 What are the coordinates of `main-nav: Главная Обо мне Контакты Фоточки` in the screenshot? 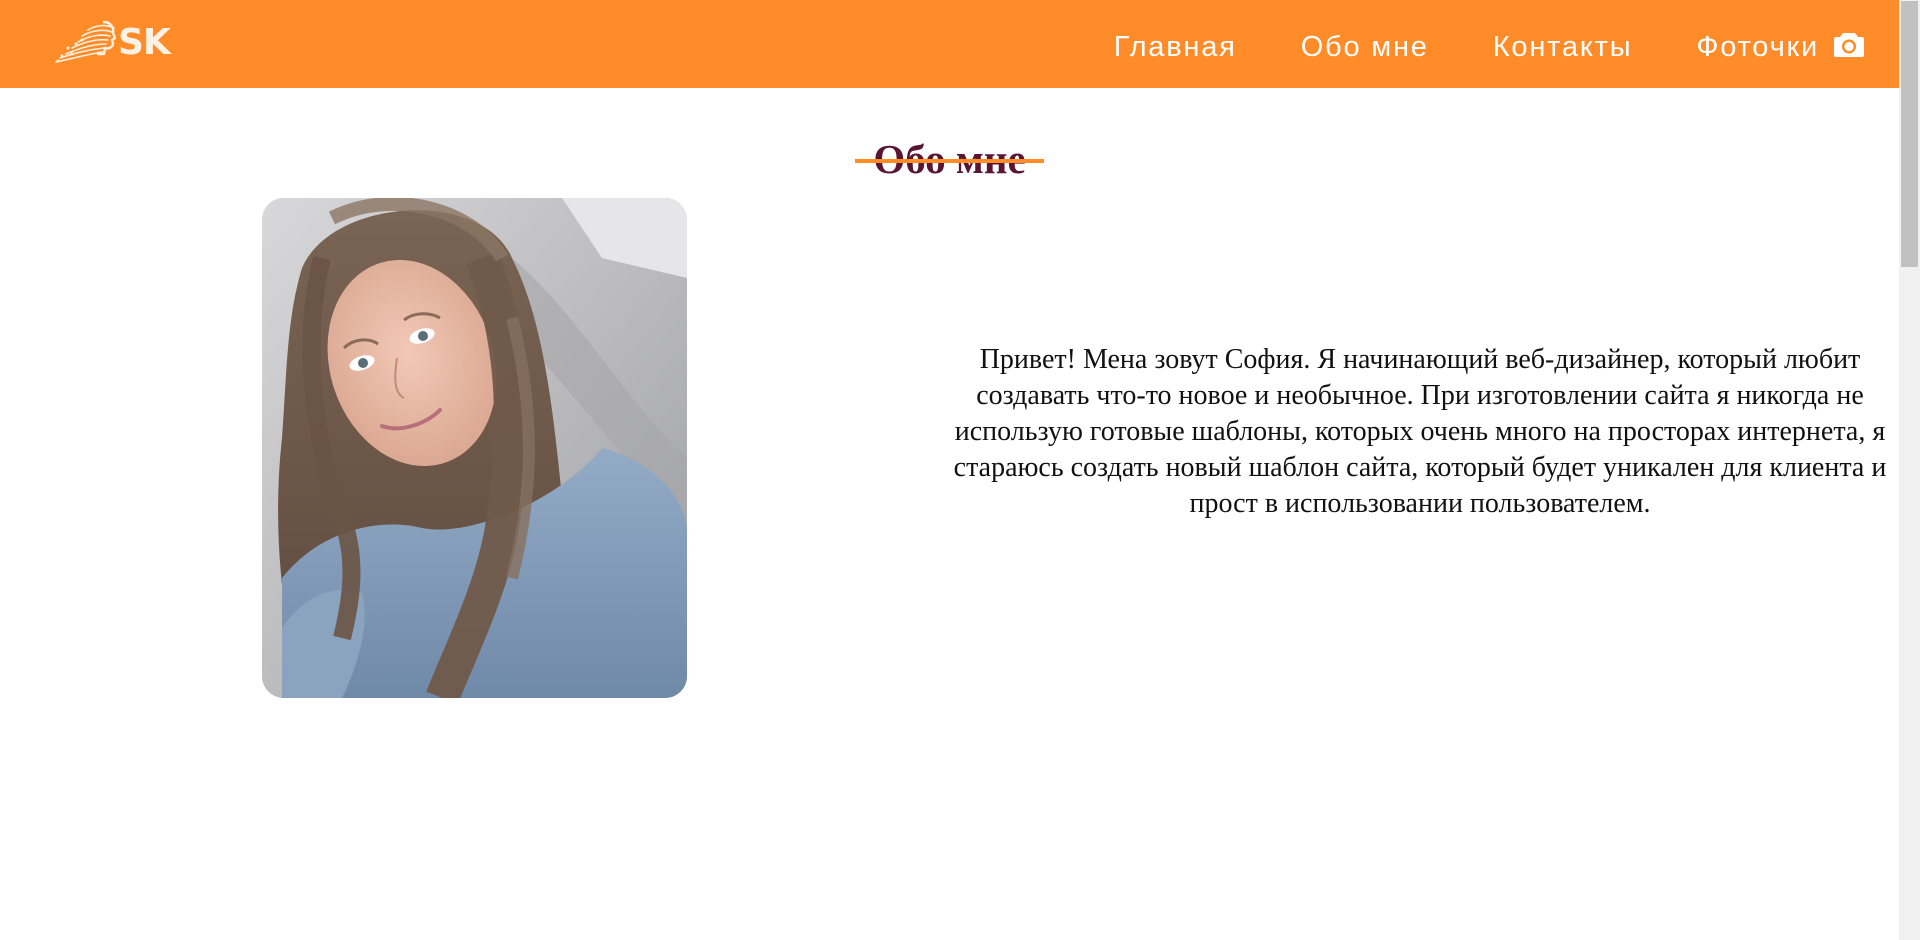 It's located at (1489, 47).